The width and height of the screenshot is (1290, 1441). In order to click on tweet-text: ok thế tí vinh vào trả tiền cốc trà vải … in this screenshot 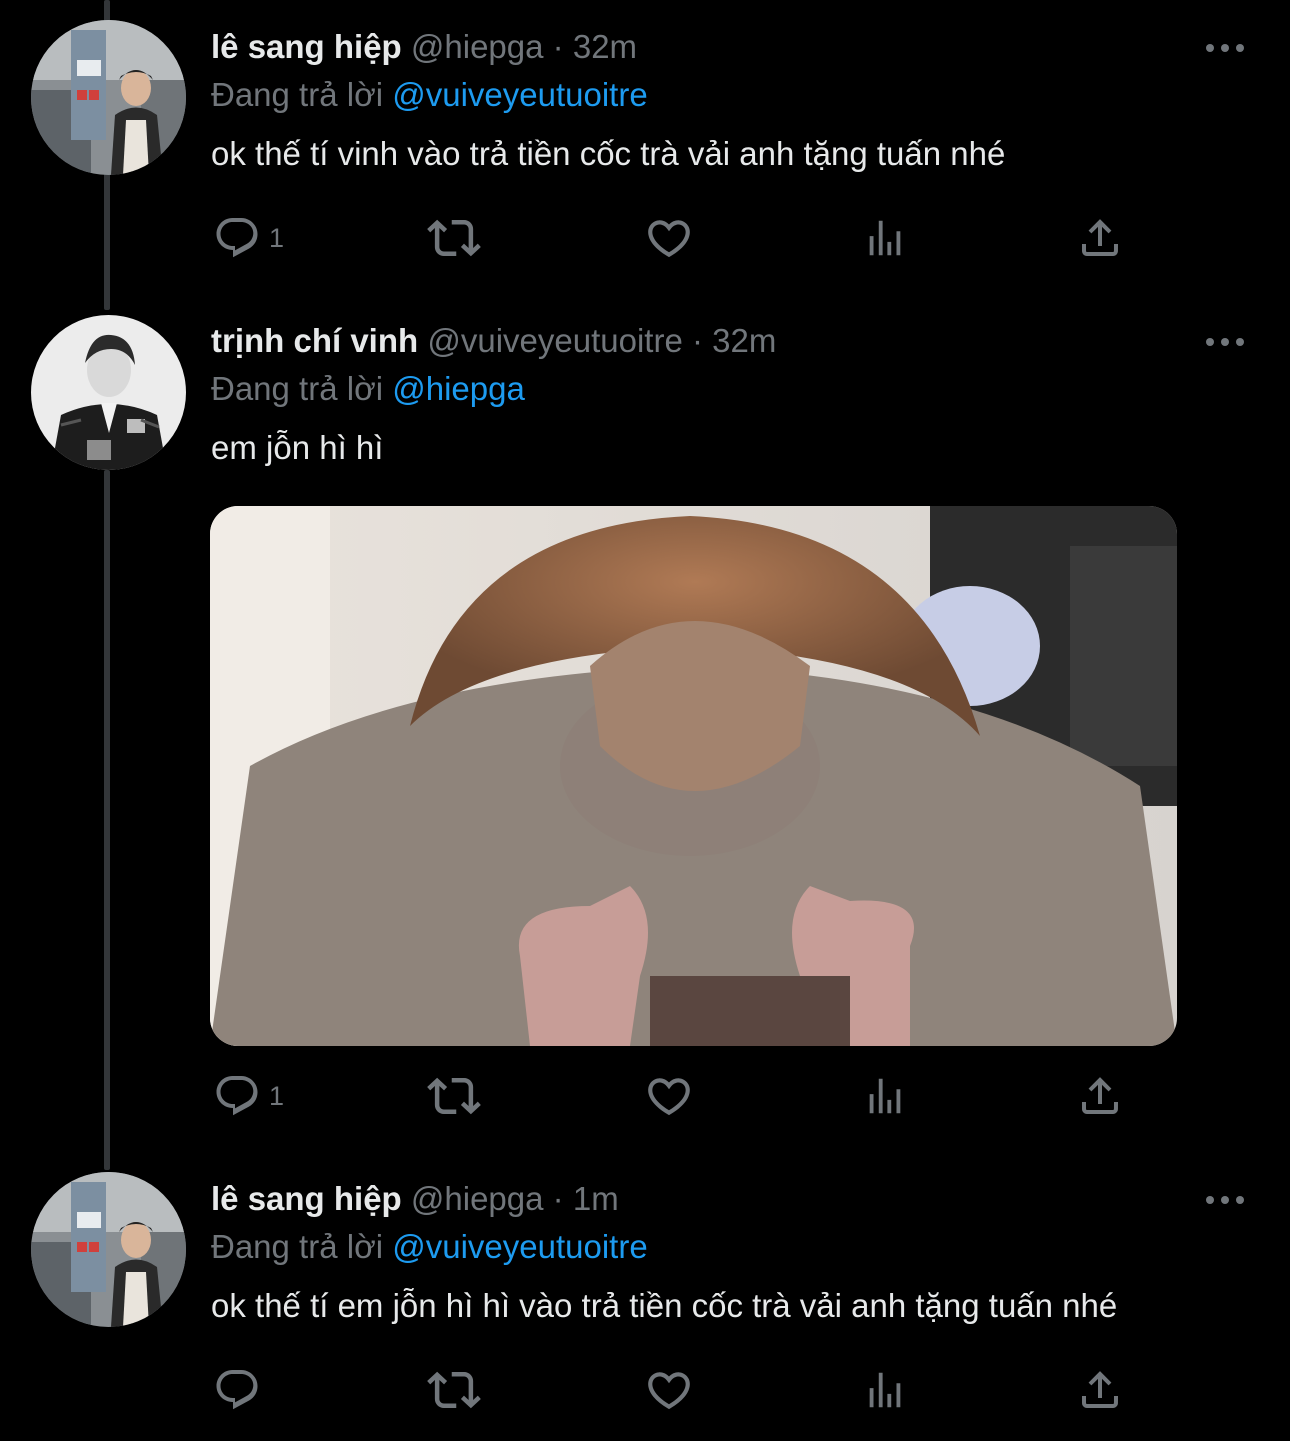, I will do `click(608, 153)`.